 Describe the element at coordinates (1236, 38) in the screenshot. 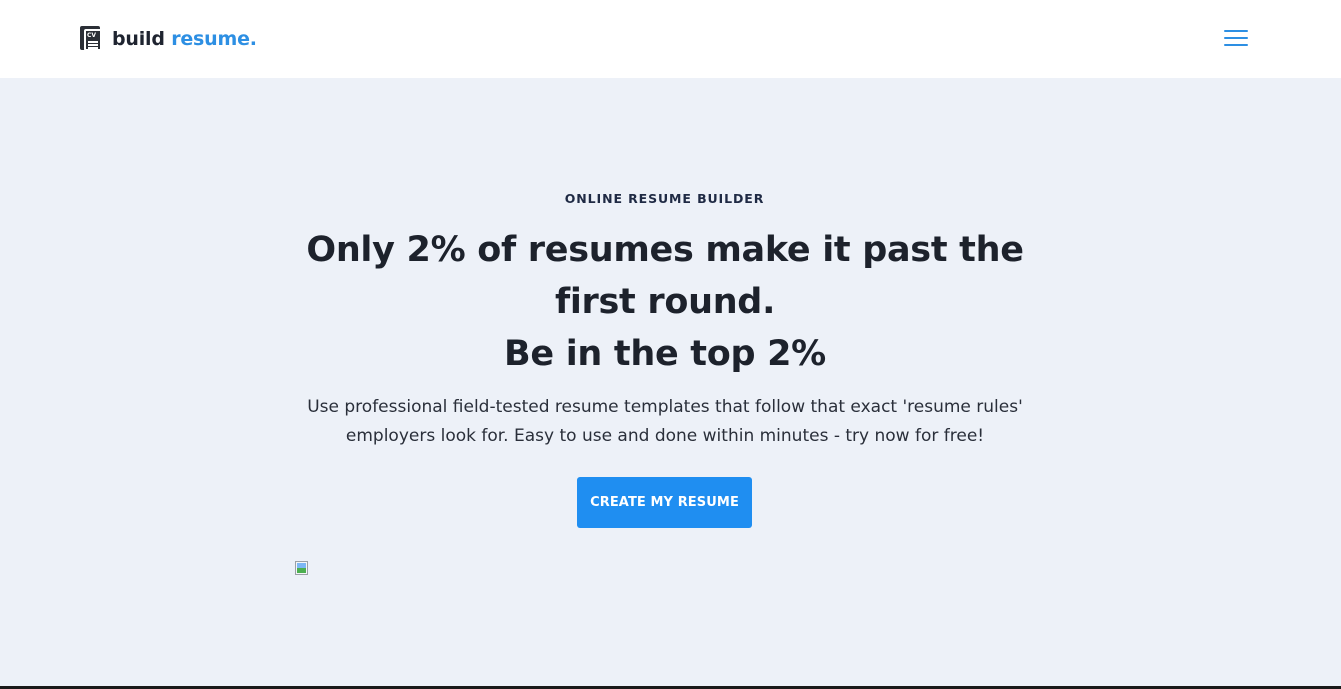

I see `hamburger-menu-button` at that location.